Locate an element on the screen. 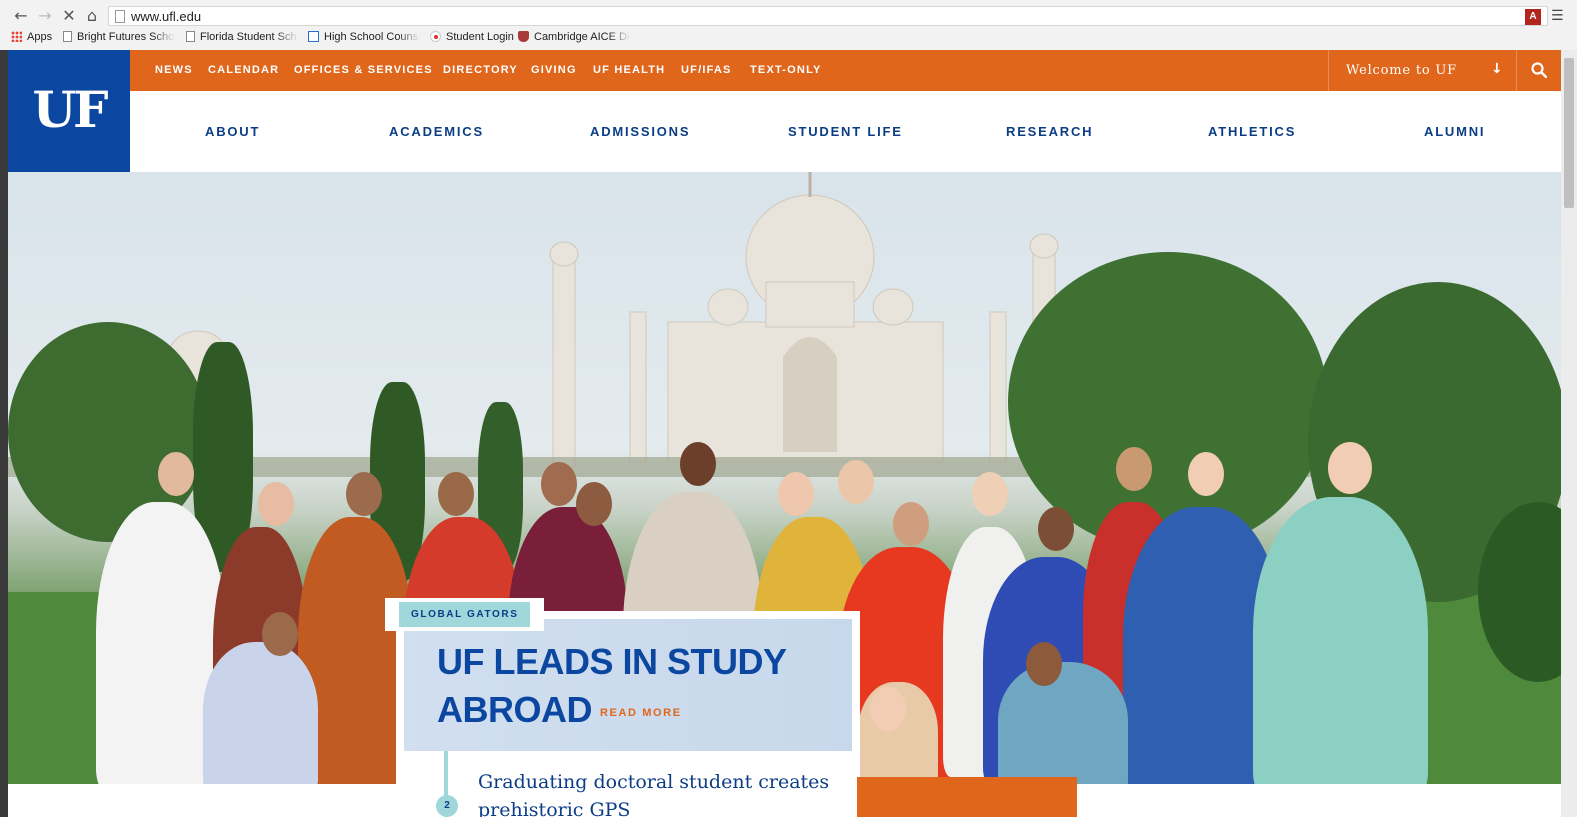 Image resolution: width=1577 pixels, height=817 pixels. top-link-uf-health: UF HEALTH is located at coordinates (629, 70).